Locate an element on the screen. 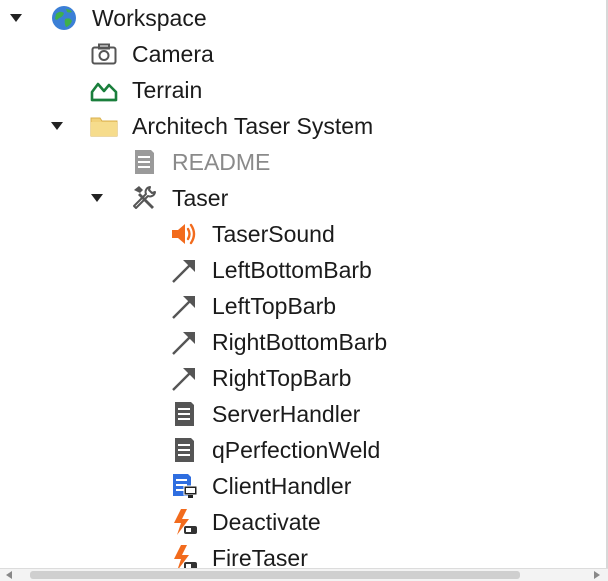 The image size is (608, 581). tree-row-leftbottombarb: LeftBottomBarb is located at coordinates (303, 270).